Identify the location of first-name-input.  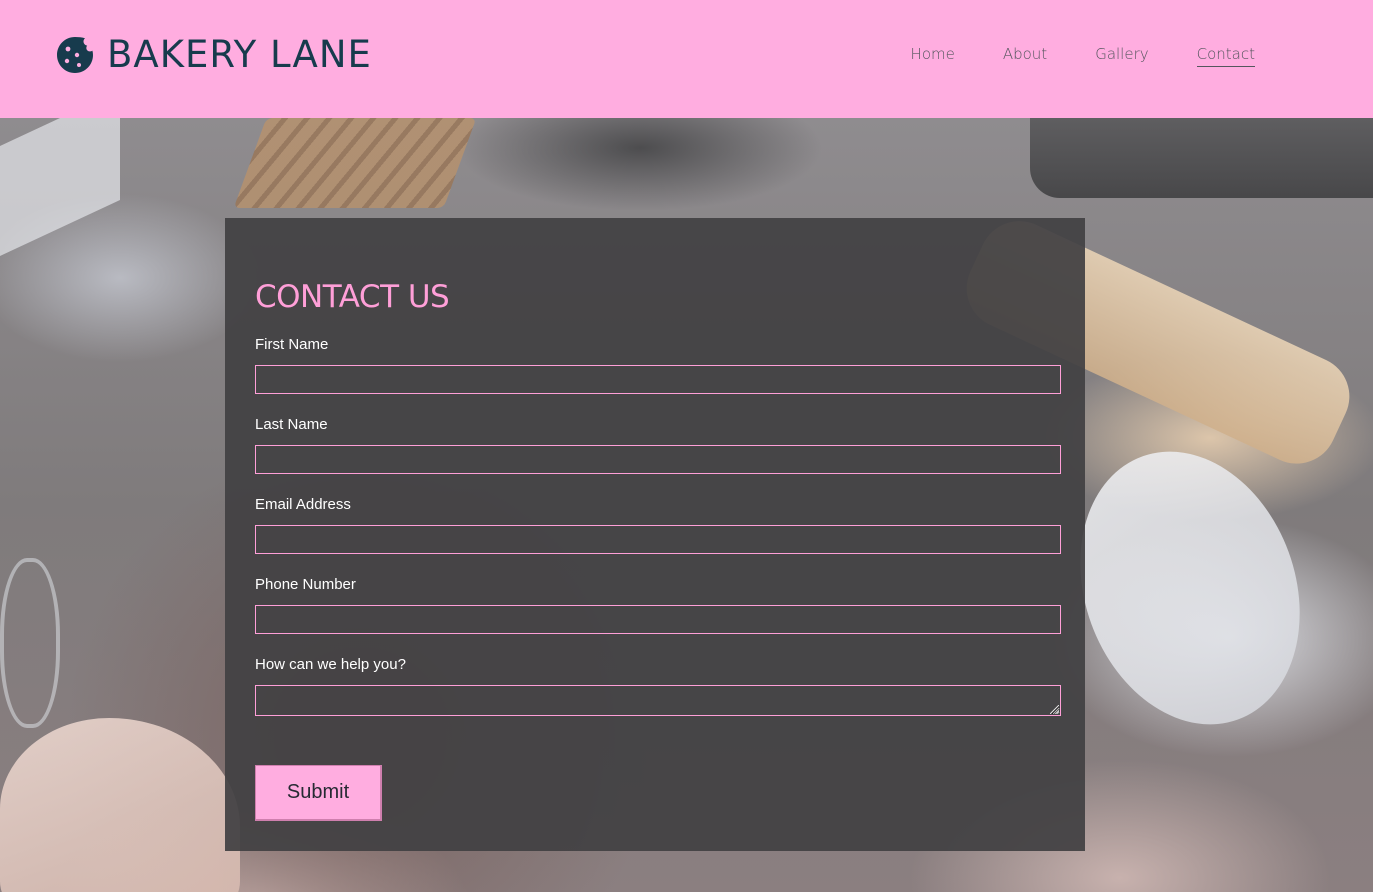
(658, 379).